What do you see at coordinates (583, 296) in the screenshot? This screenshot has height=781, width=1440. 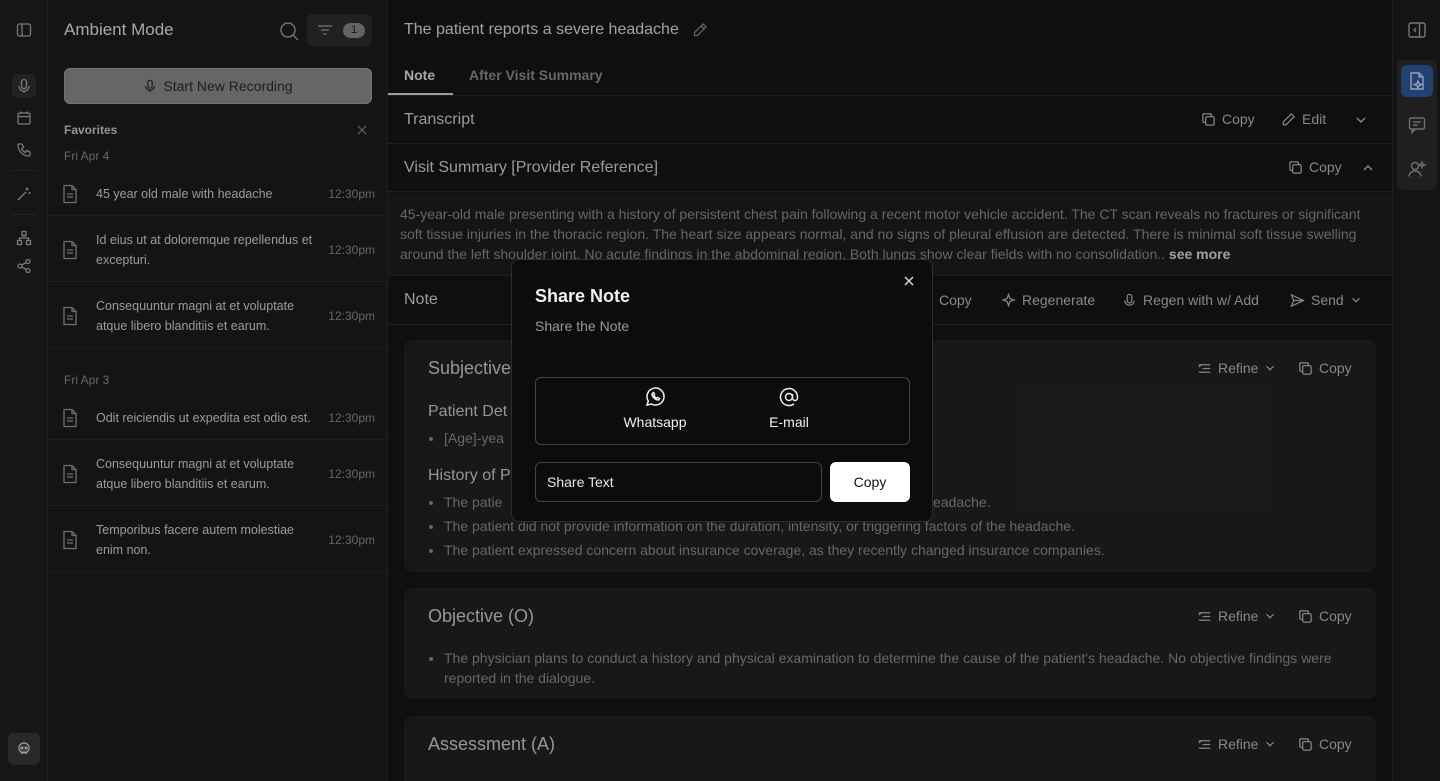 I see `dialog-title: Share Note` at bounding box center [583, 296].